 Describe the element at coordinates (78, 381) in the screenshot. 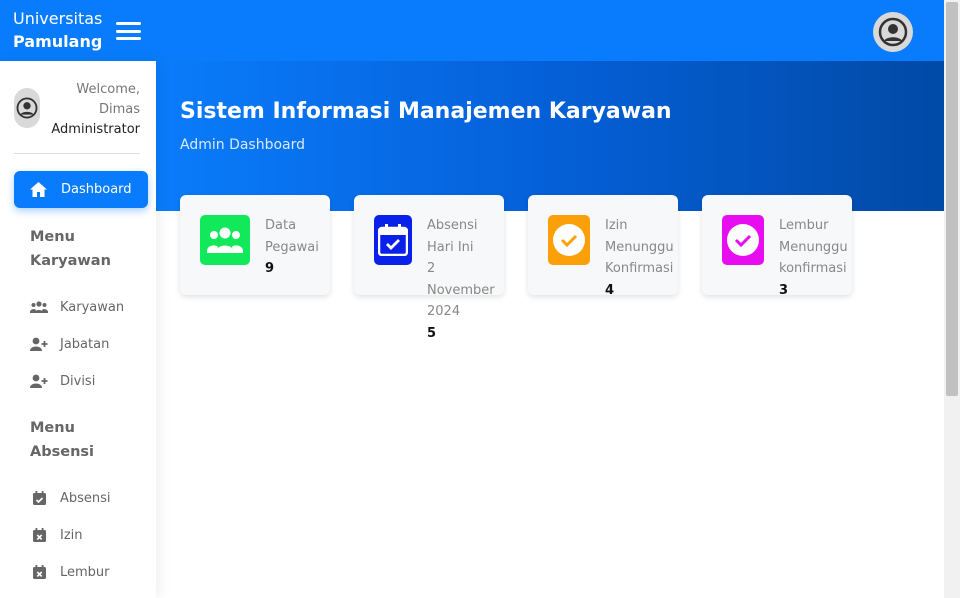

I see `sidebar-item-label: Divisi` at that location.